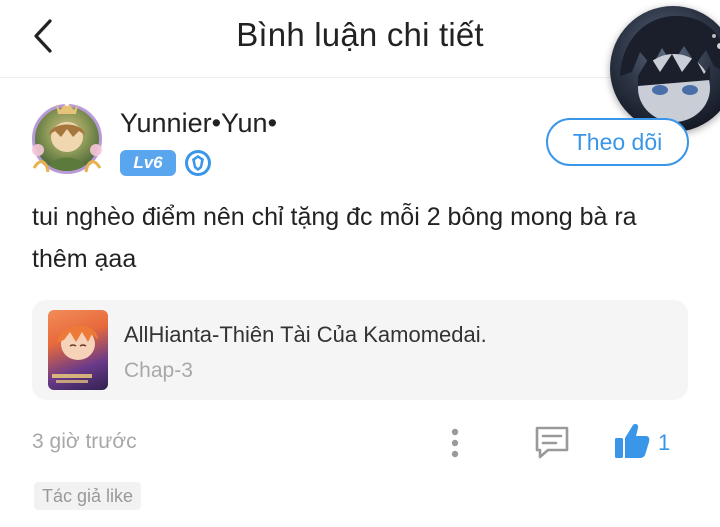 The image size is (720, 527). I want to click on floating-avatar, so click(665, 69).